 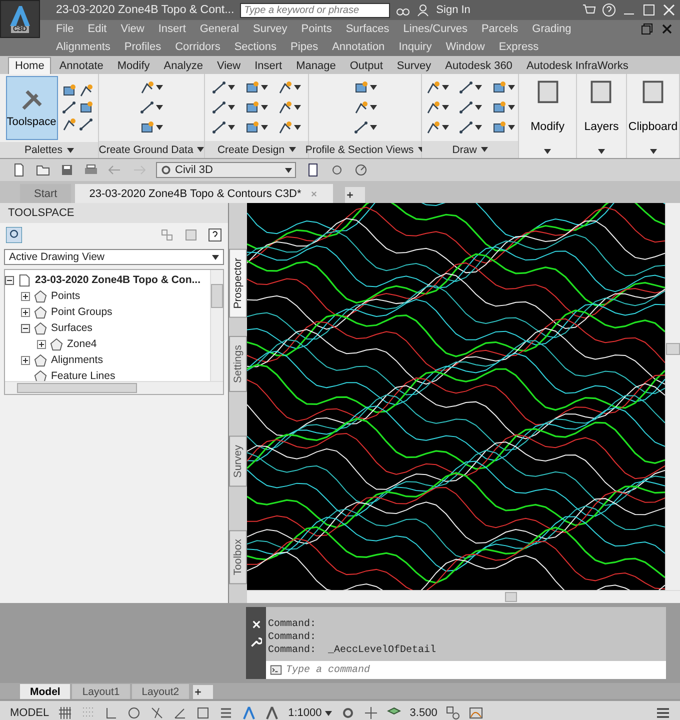 I want to click on restore-icon, so click(x=647, y=29).